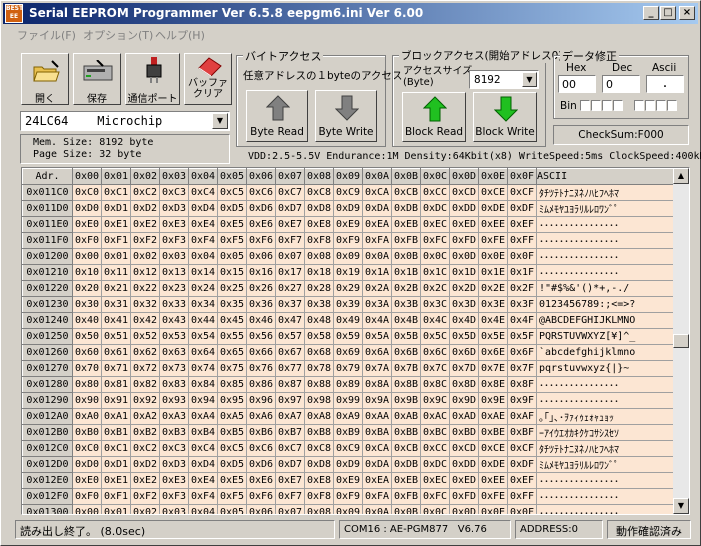 The width and height of the screenshot is (701, 546). Describe the element at coordinates (145, 352) in the screenshot. I see `byte-cell: 0x62` at that location.